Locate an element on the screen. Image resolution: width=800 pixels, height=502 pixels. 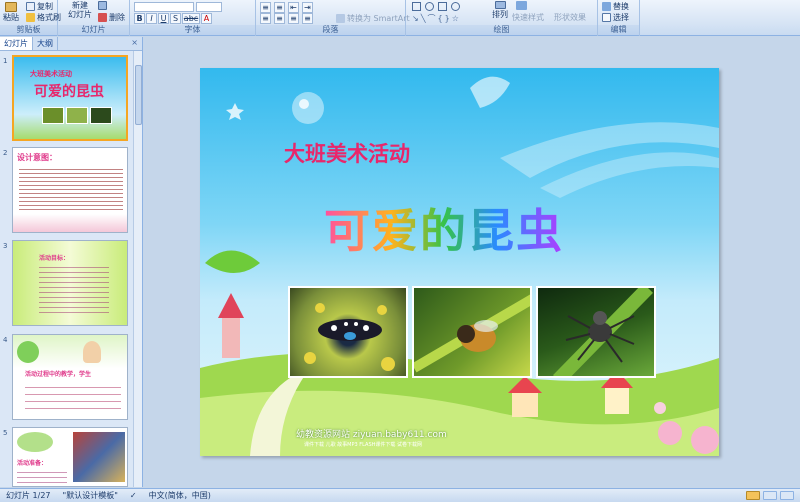
lines-gallery: ↘ ╲ ⌒ { } ☆ is located at coordinates (435, 18).